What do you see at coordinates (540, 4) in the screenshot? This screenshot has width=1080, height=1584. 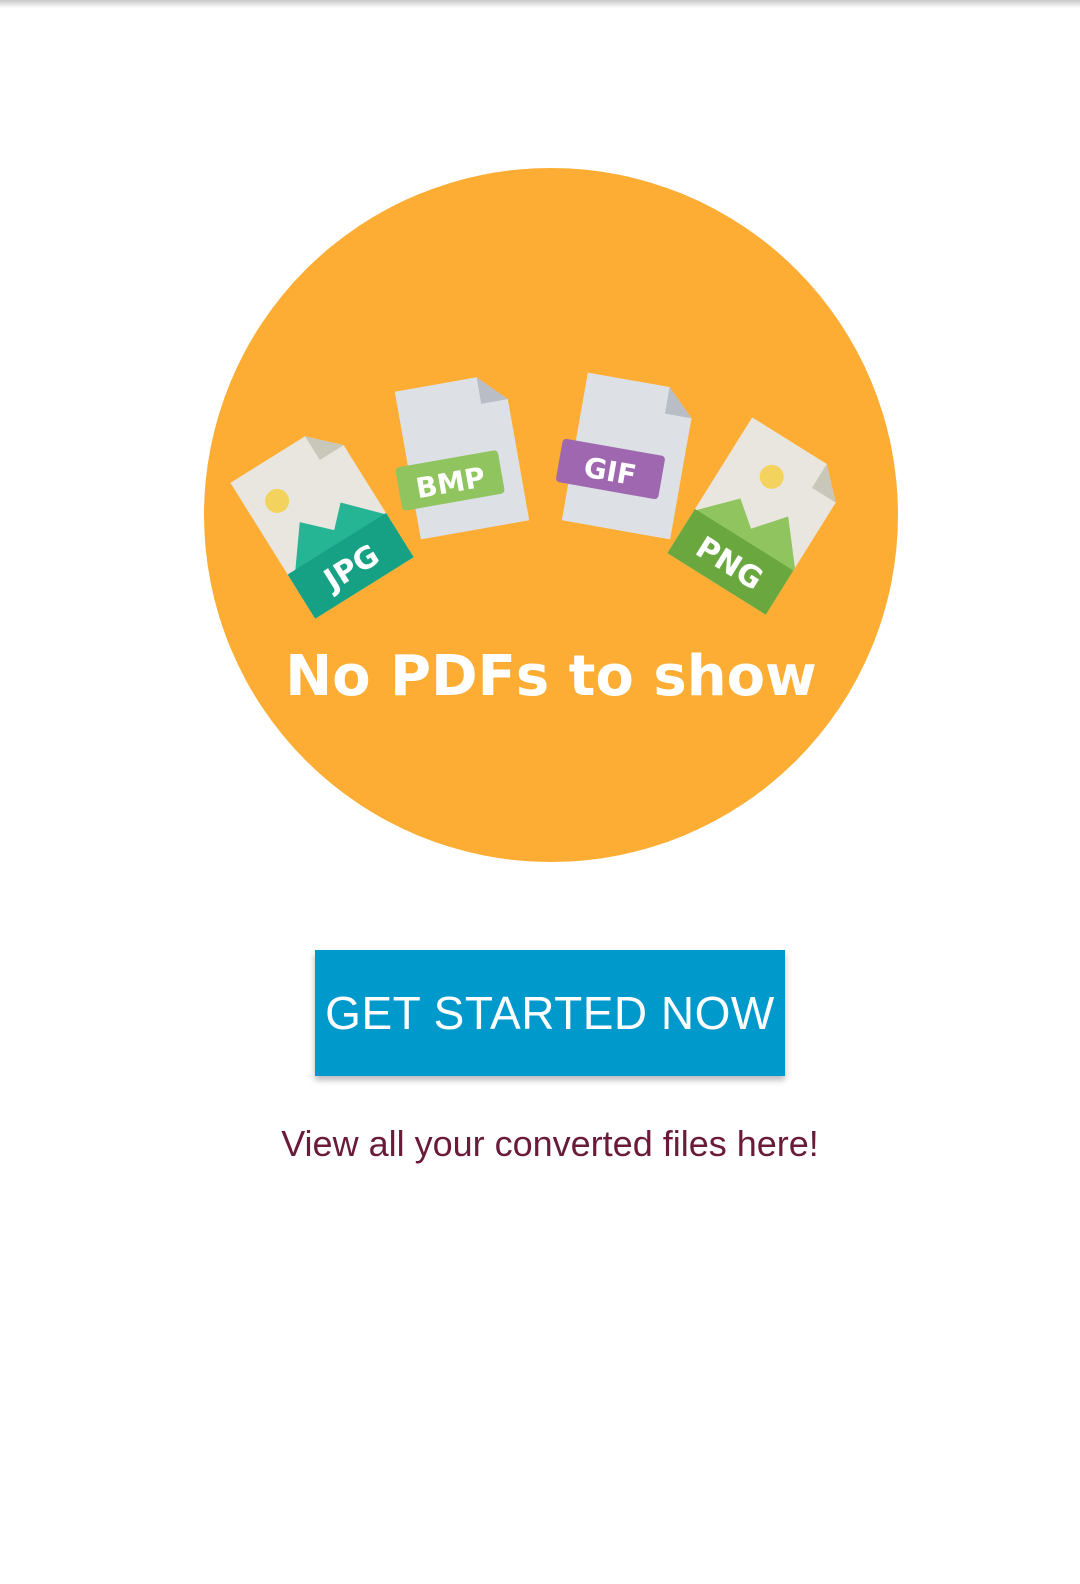 I see `status-bar-shadow` at bounding box center [540, 4].